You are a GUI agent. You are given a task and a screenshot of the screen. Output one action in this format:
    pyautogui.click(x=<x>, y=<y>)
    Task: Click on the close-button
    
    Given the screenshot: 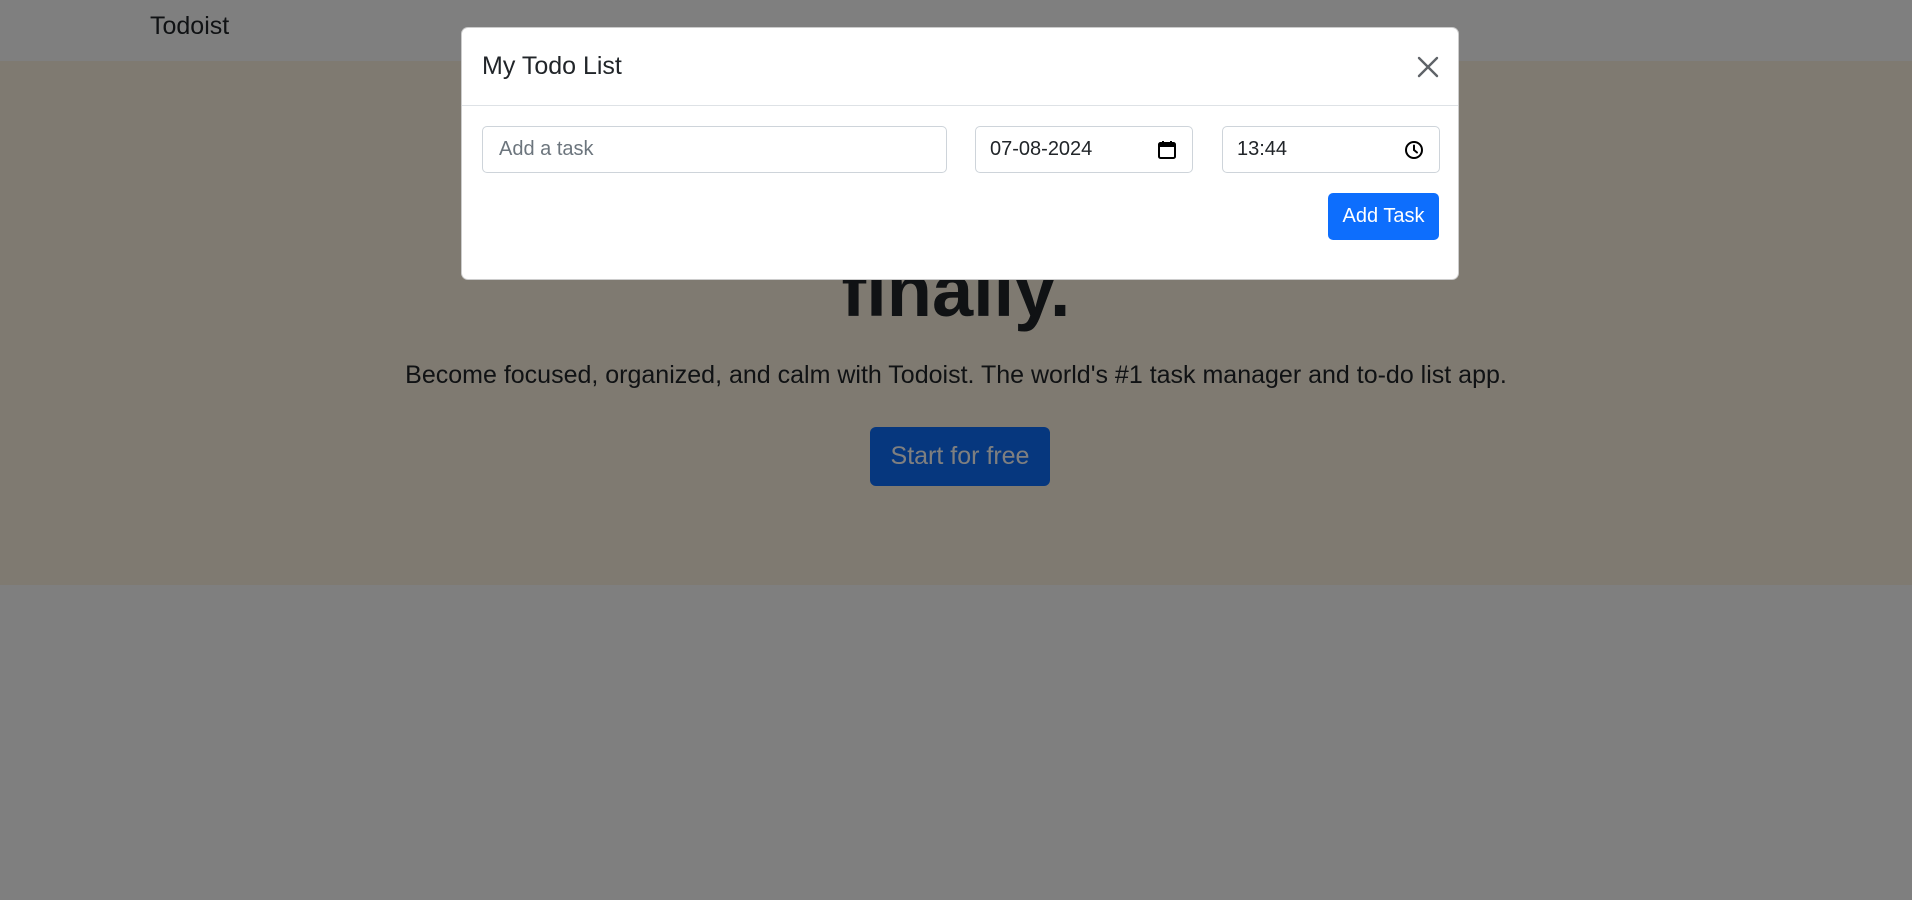 What is the action you would take?
    pyautogui.click(x=1428, y=67)
    